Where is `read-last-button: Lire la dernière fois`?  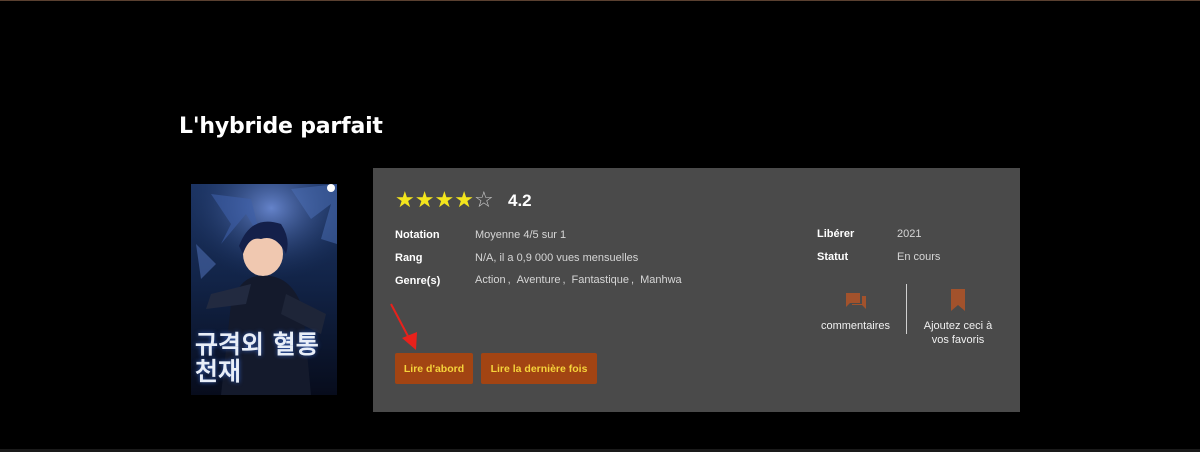 read-last-button: Lire la dernière fois is located at coordinates (539, 368).